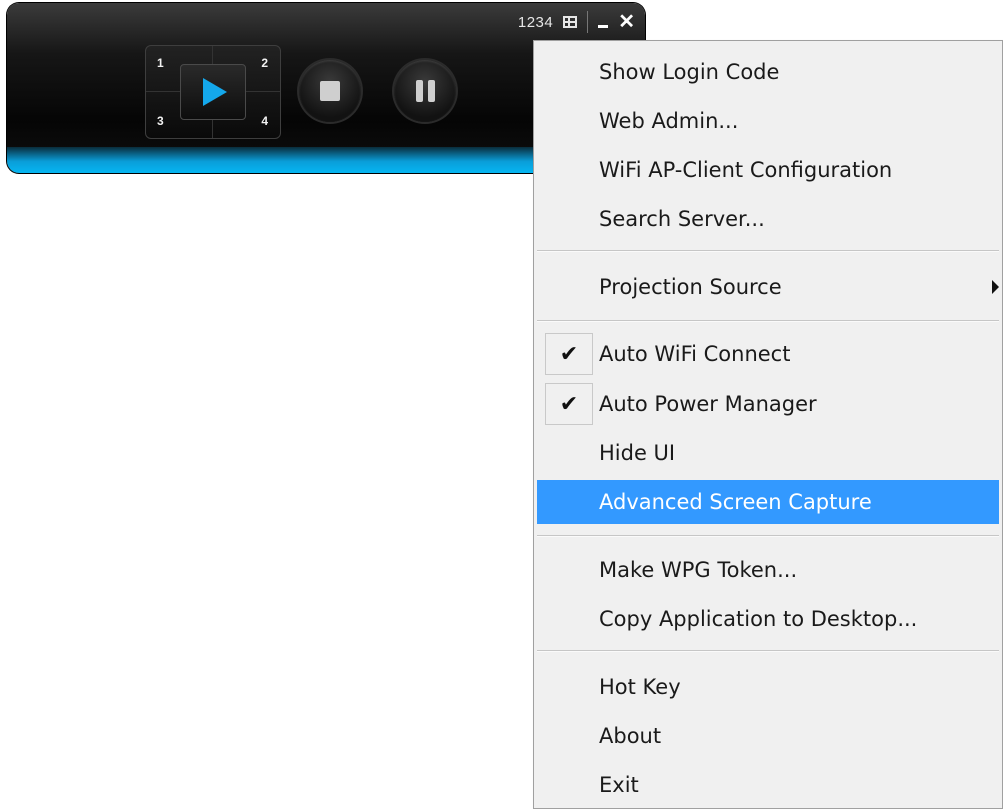  Describe the element at coordinates (535, 22) in the screenshot. I see `login-code: 1234` at that location.